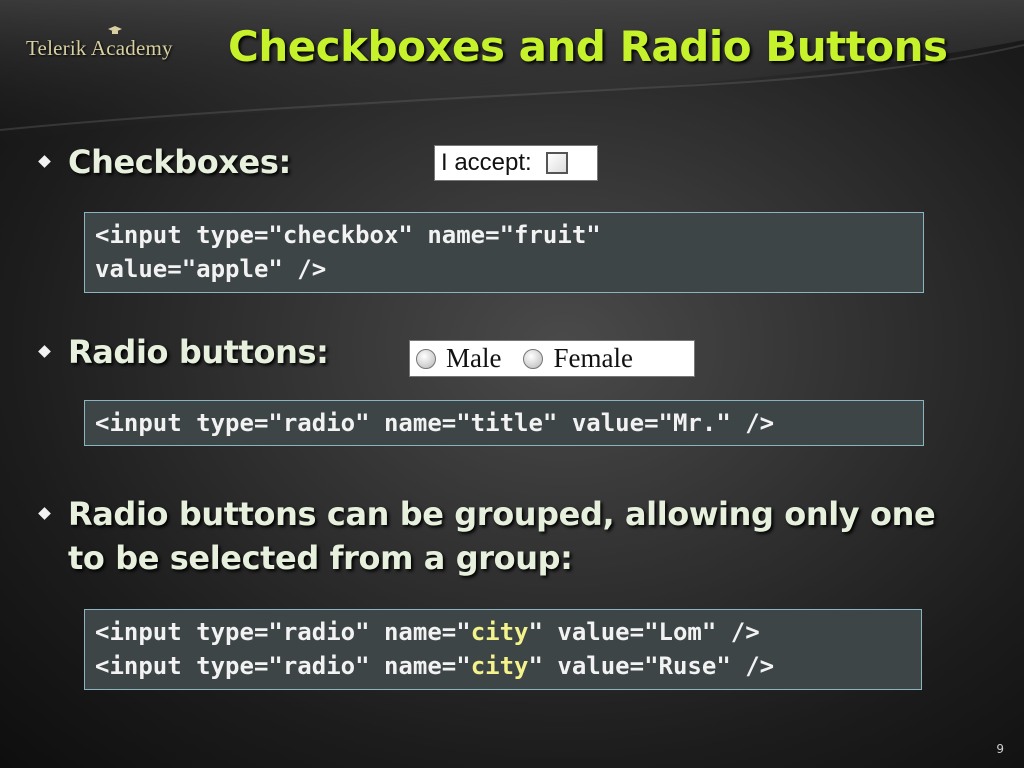 The image size is (1024, 768). What do you see at coordinates (348, 235) in the screenshot?
I see `code-line: <input type="checkbox" name="fruit"` at bounding box center [348, 235].